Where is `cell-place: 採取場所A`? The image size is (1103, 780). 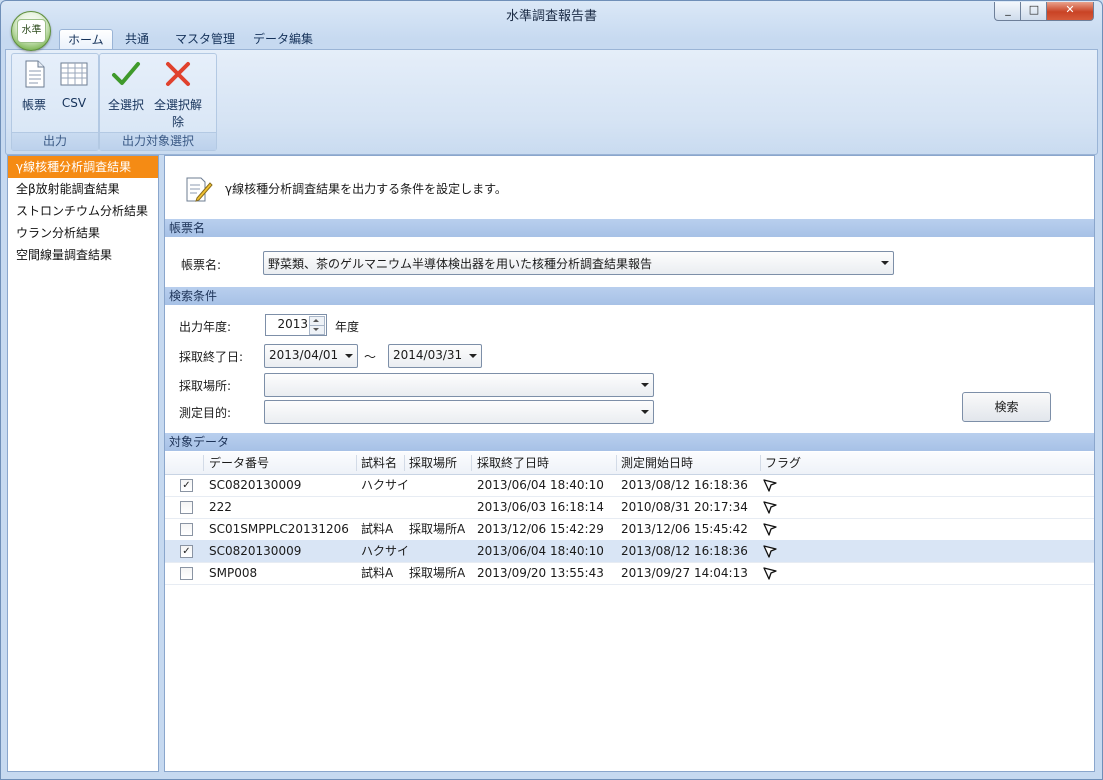 cell-place: 採取場所A is located at coordinates (437, 573).